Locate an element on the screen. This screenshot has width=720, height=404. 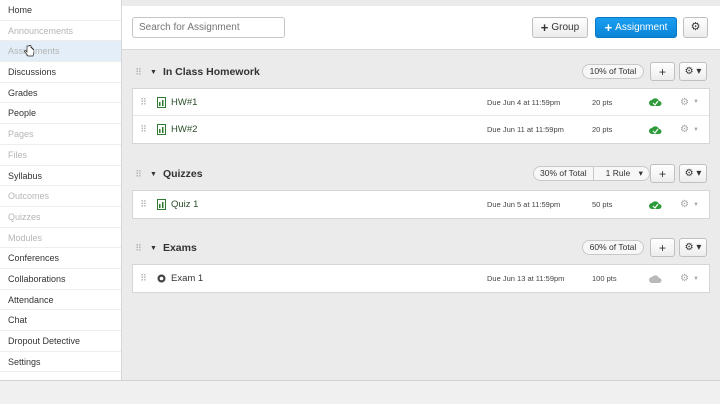
sidebar-item-home: Home is located at coordinates (60, 10).